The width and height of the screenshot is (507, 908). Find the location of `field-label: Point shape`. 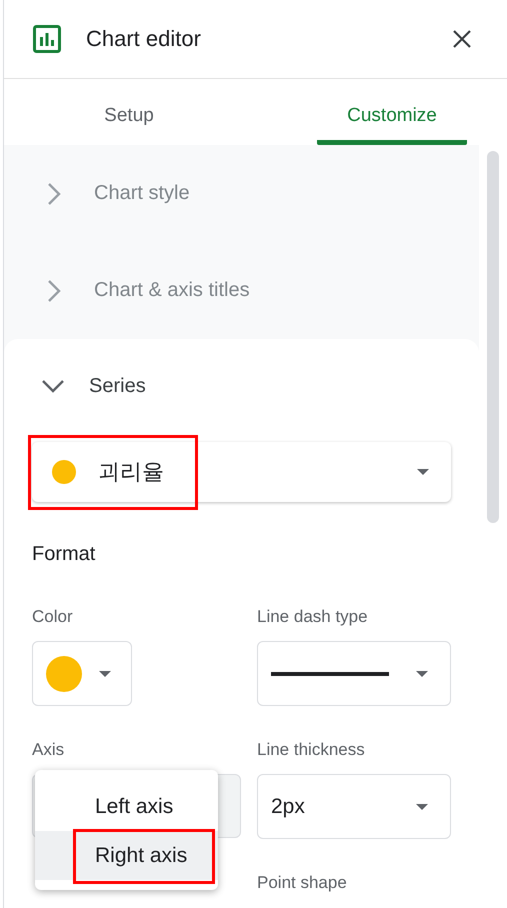

field-label: Point shape is located at coordinates (302, 883).